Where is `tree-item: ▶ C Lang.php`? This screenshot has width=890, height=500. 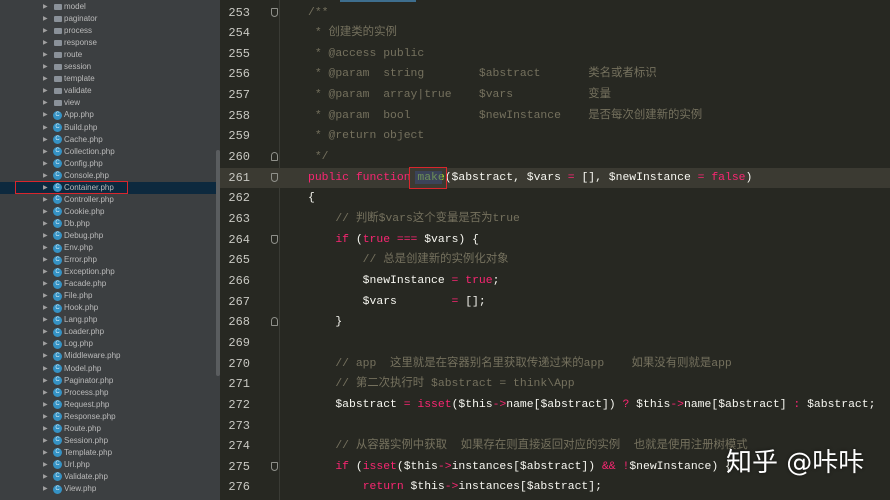
tree-item: ▶ C Lang.php is located at coordinates (108, 320).